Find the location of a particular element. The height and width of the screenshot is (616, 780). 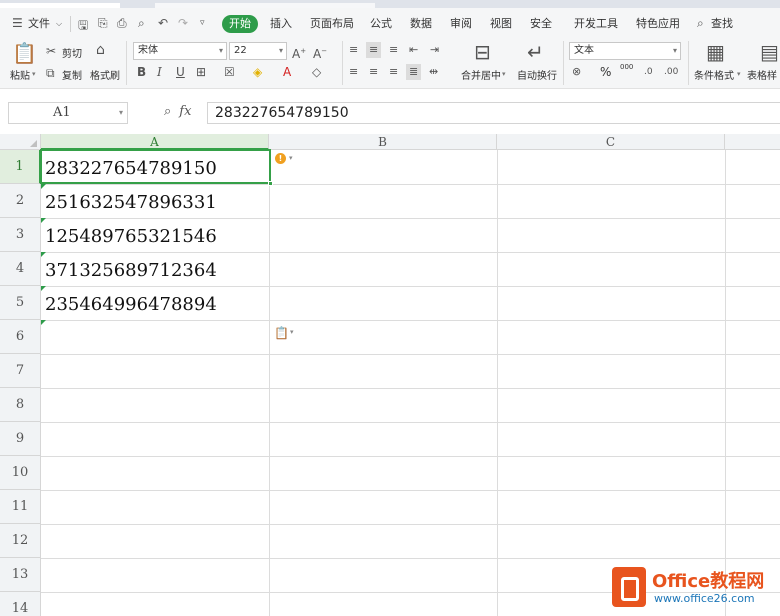

align-right-icon: ≡ is located at coordinates (393, 72).